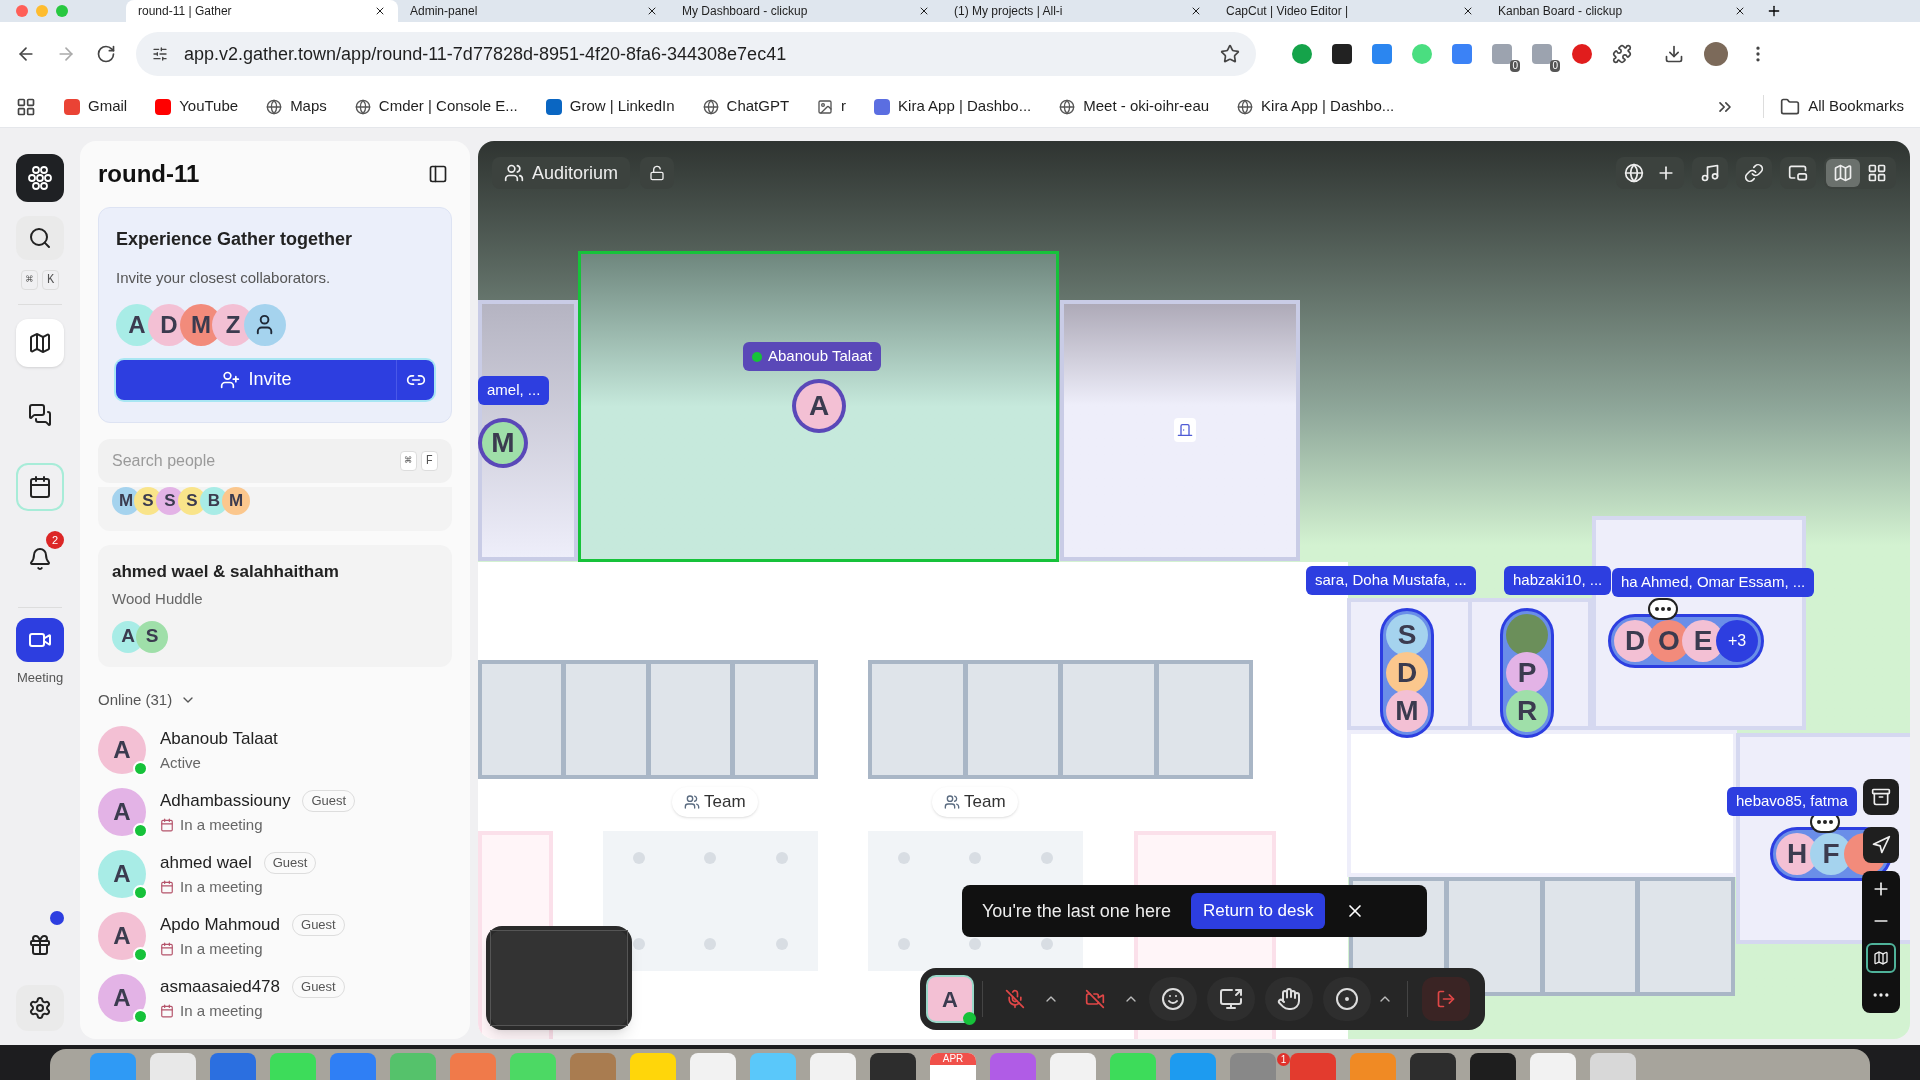  What do you see at coordinates (275, 605) in the screenshot?
I see `huddle-card: ahmed wael & salahhaitham Wood Huddle A S` at bounding box center [275, 605].